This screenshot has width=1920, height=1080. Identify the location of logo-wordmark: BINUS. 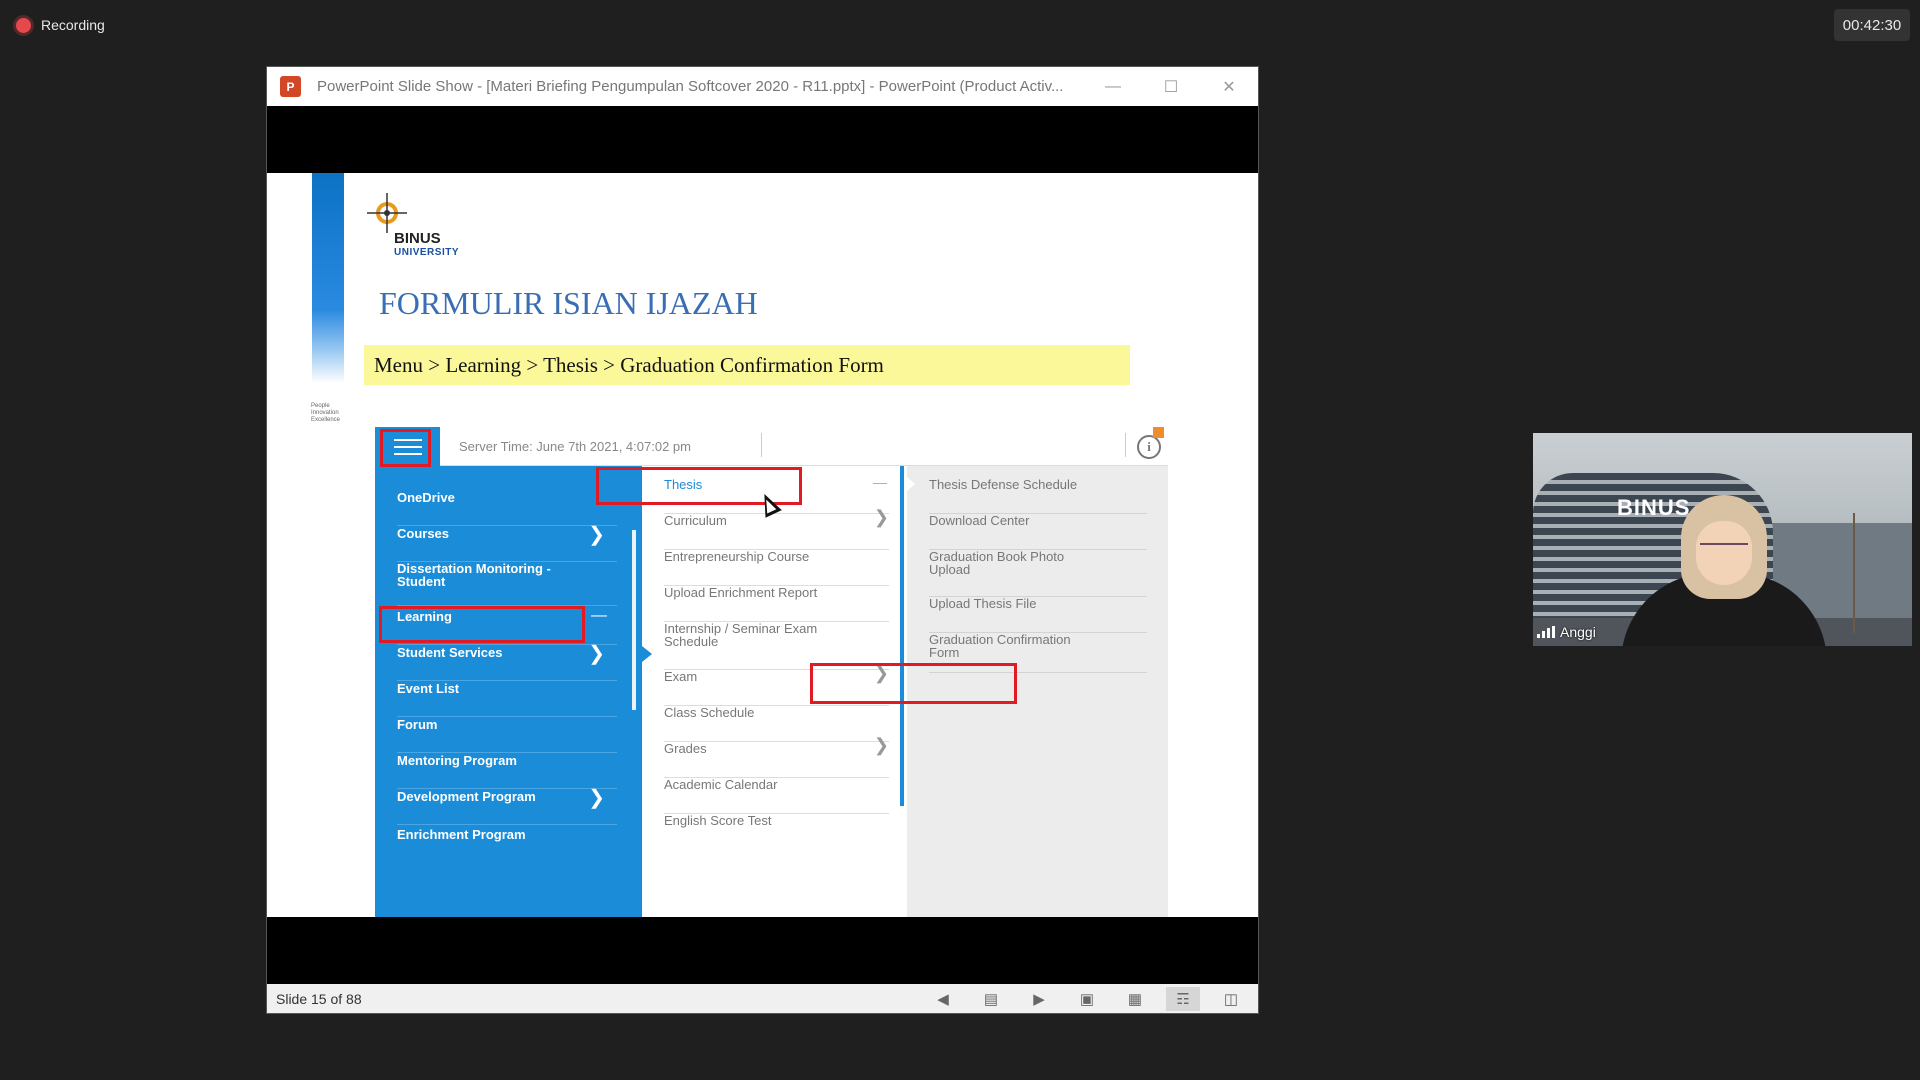
(417, 238).